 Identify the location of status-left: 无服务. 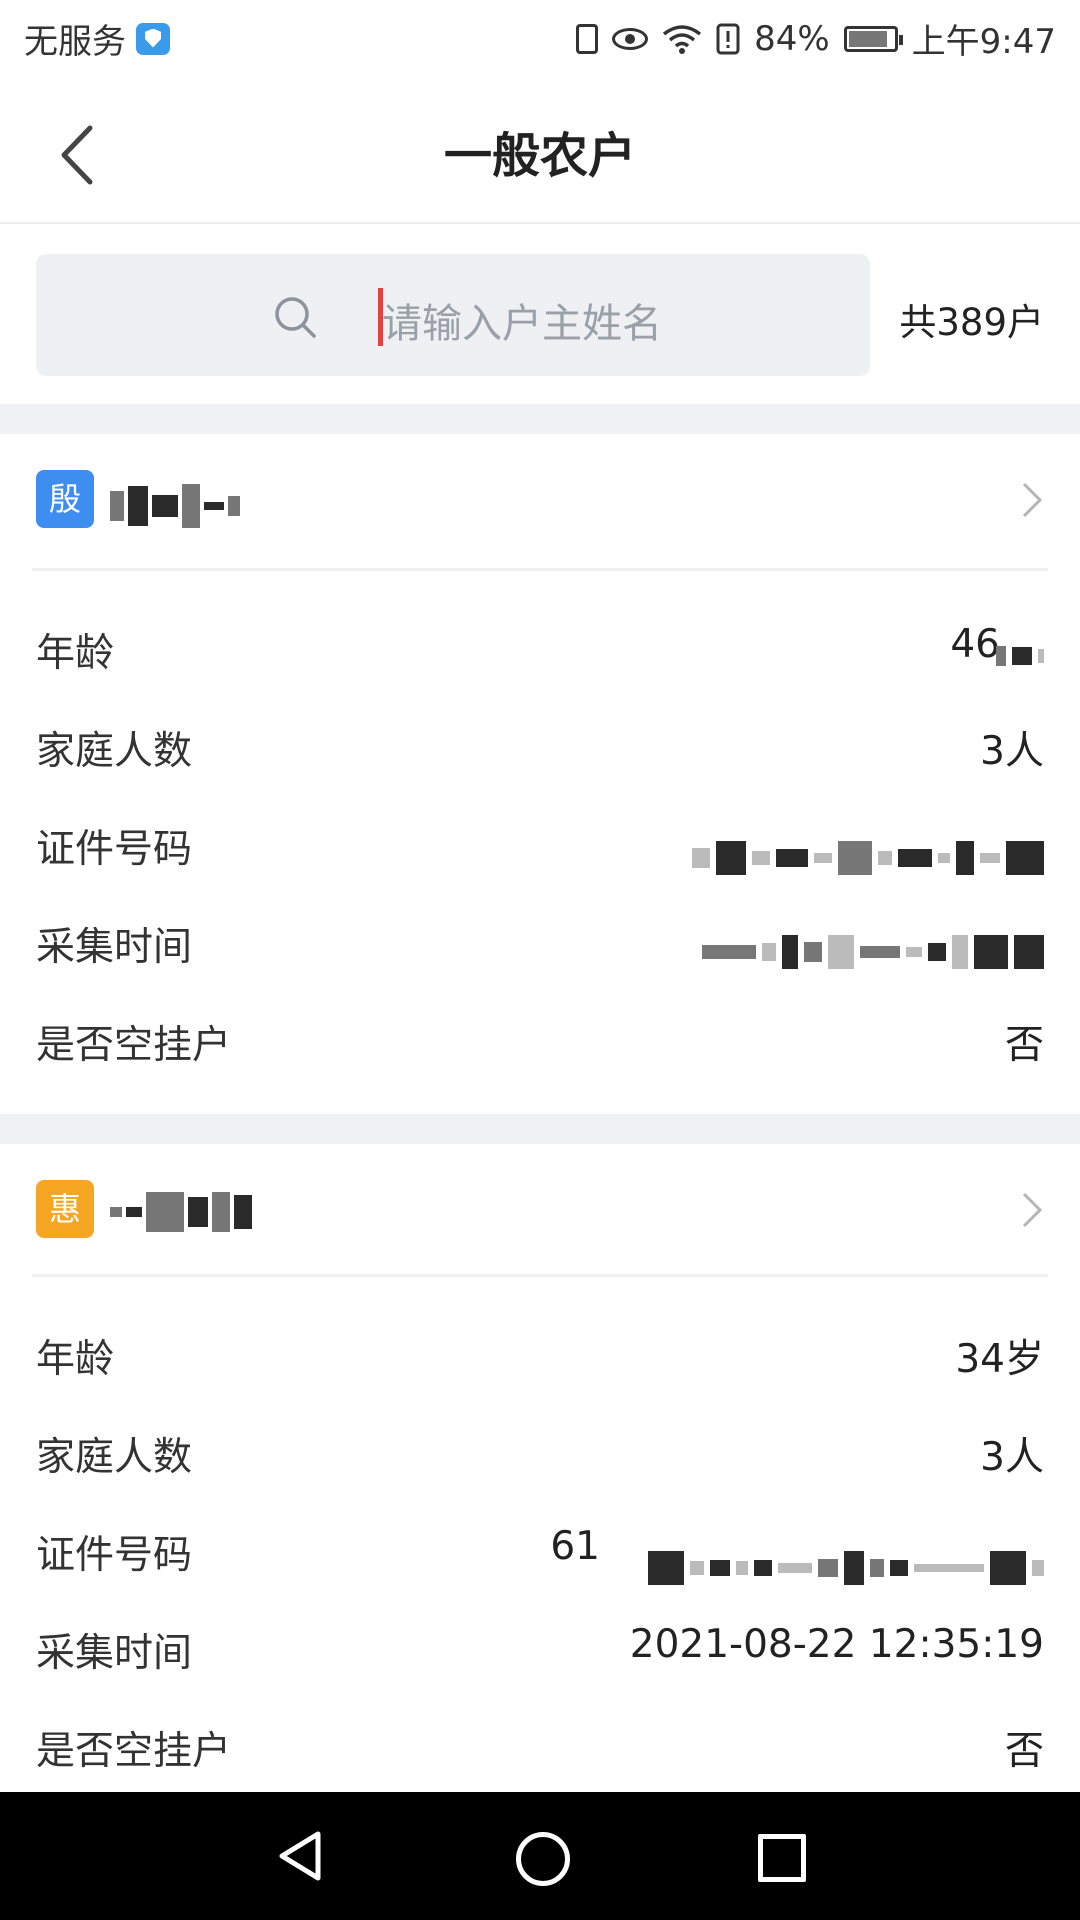
(97, 38).